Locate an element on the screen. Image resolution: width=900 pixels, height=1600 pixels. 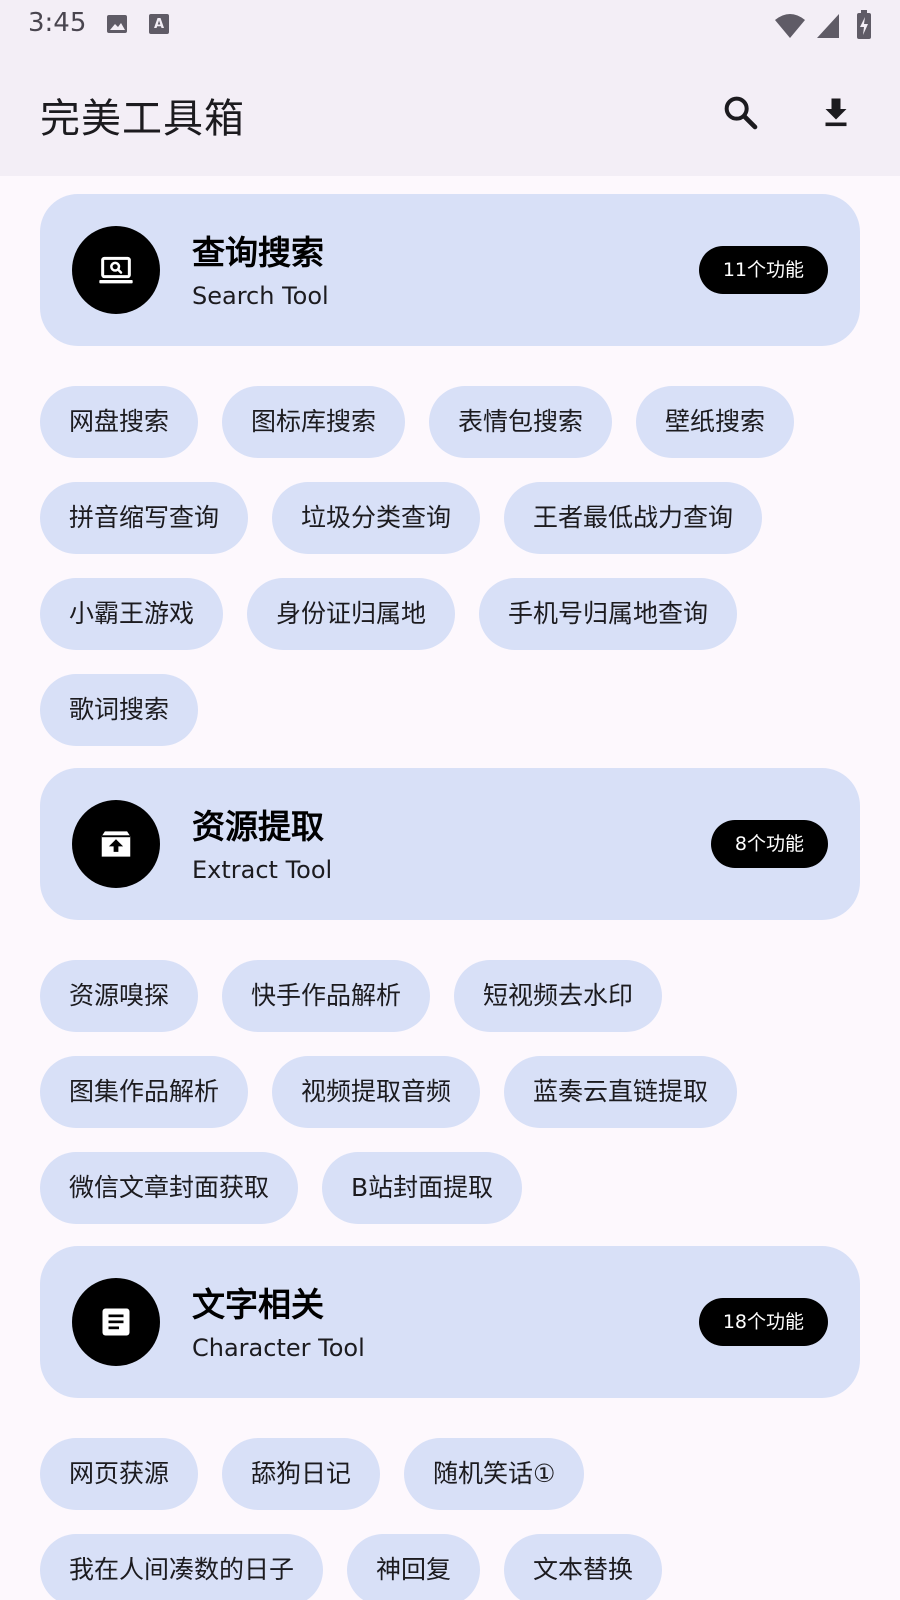
status-left-icons: A is located at coordinates (137, 26).